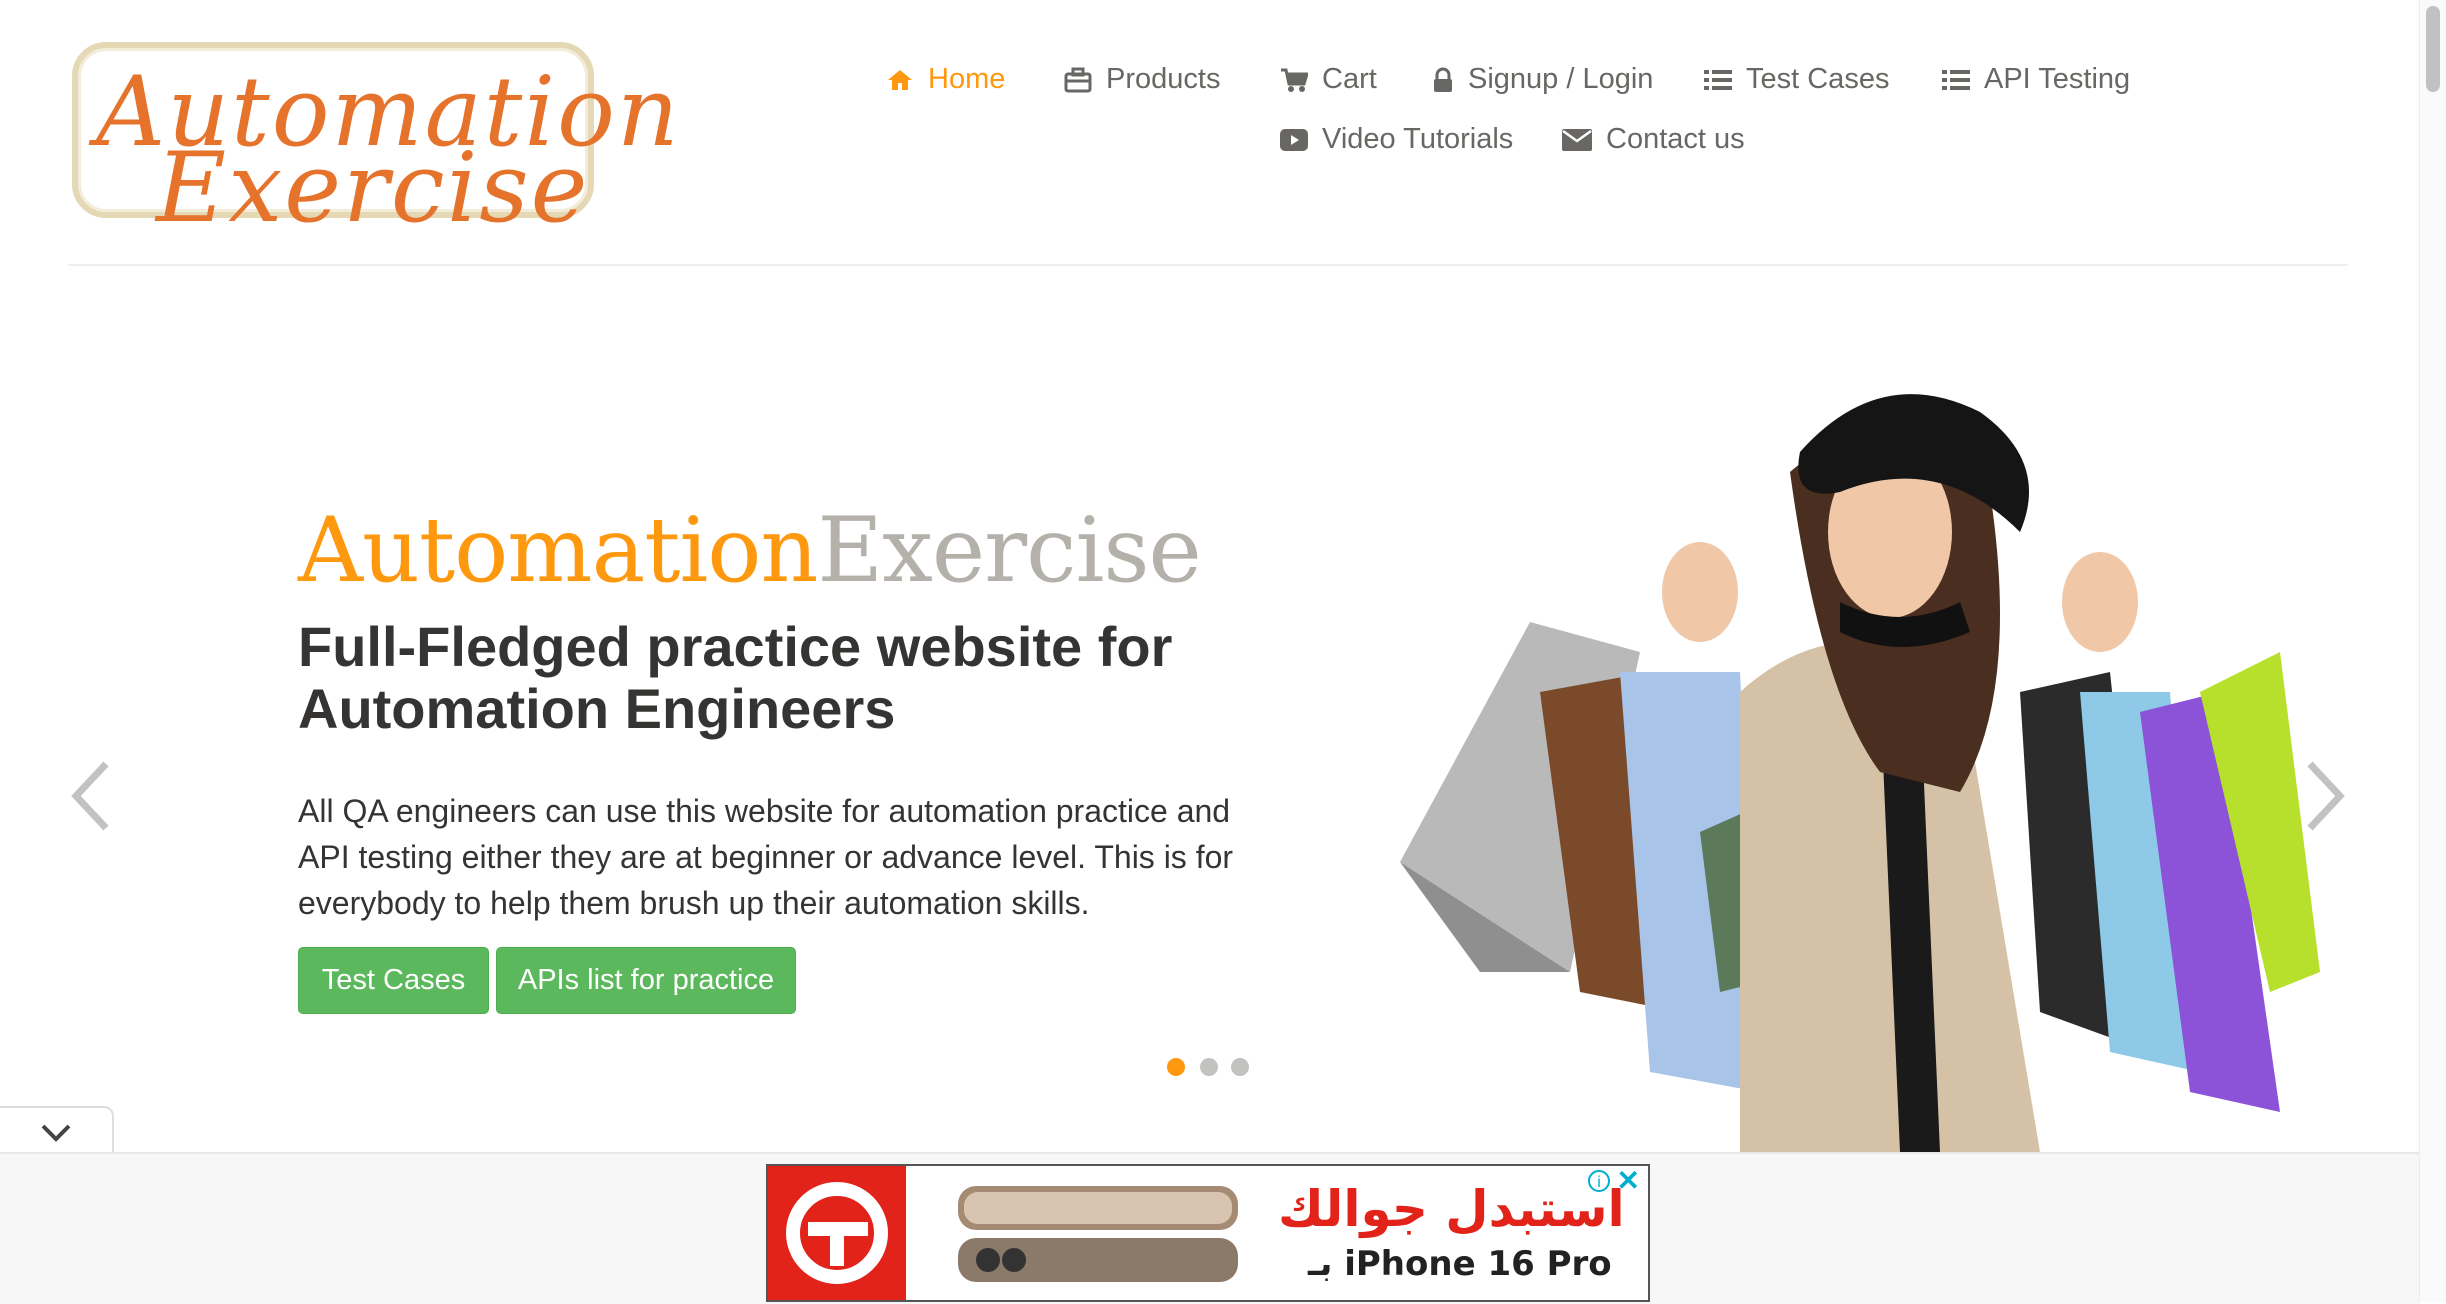 The height and width of the screenshot is (1304, 2446). I want to click on nav-video-tutorials: Video Tutorials, so click(1396, 139).